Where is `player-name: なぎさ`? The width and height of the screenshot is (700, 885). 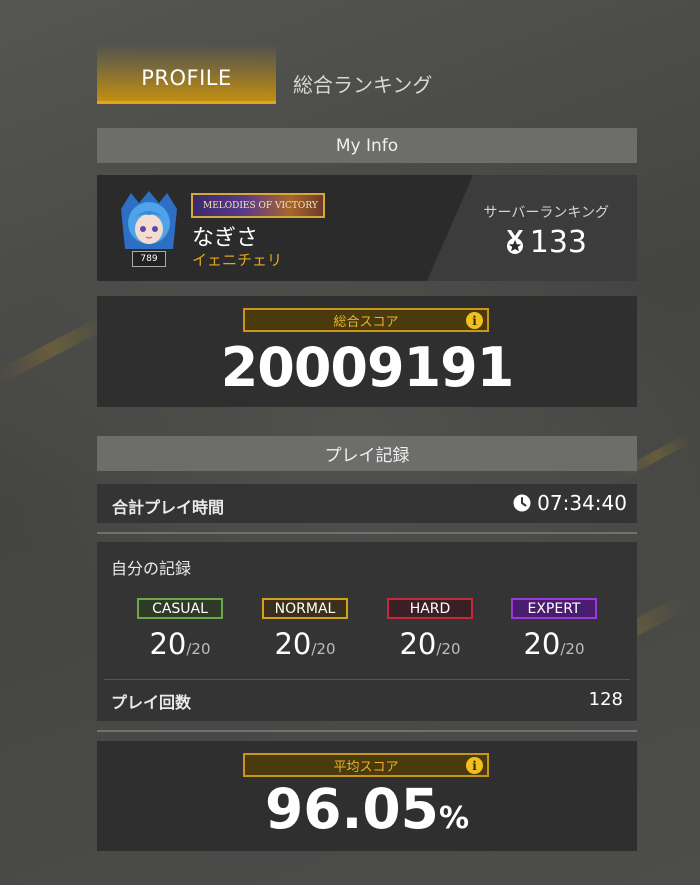 player-name: なぎさ is located at coordinates (225, 238).